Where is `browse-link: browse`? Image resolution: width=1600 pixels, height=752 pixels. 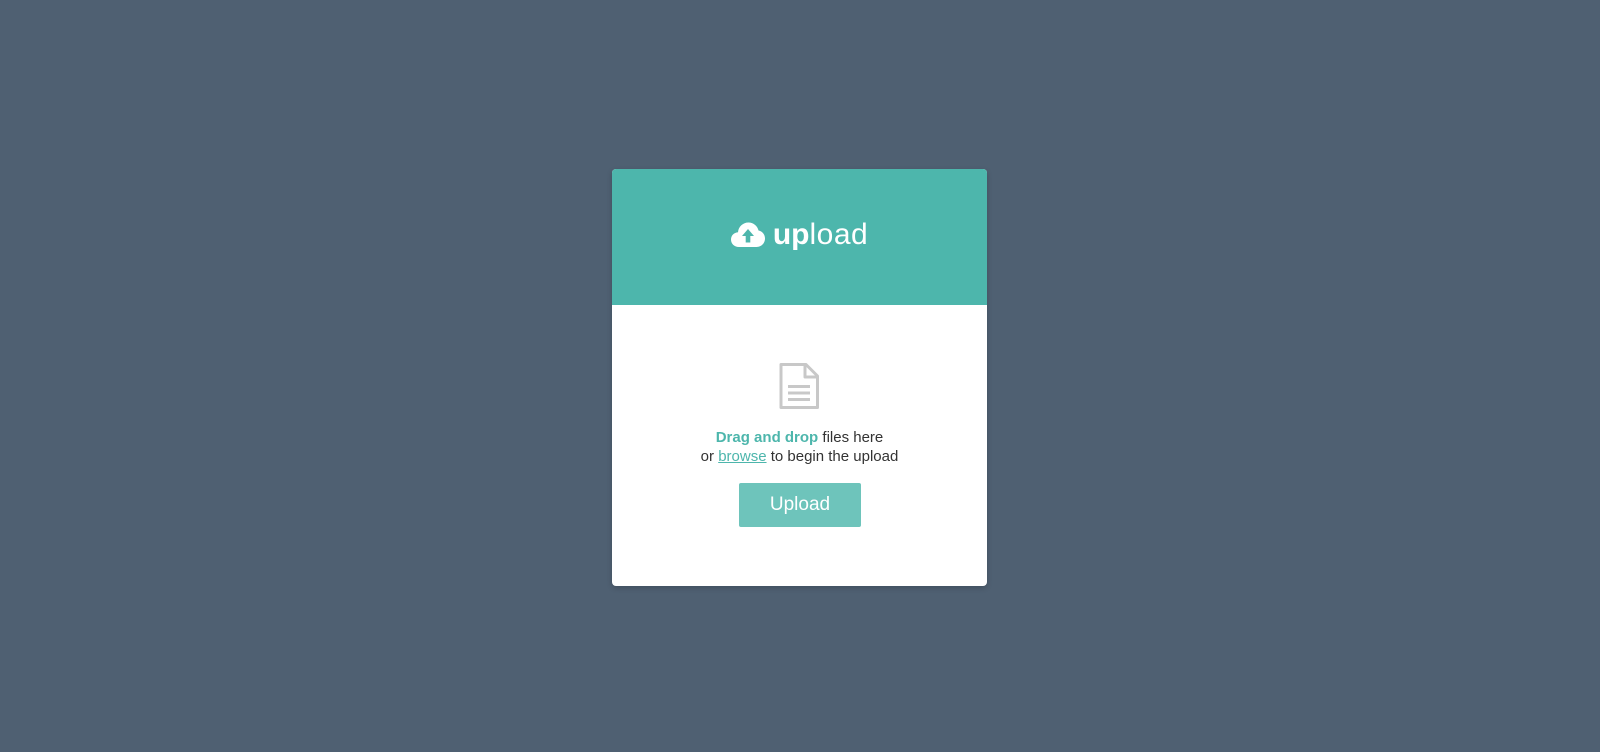
browse-link: browse is located at coordinates (742, 456).